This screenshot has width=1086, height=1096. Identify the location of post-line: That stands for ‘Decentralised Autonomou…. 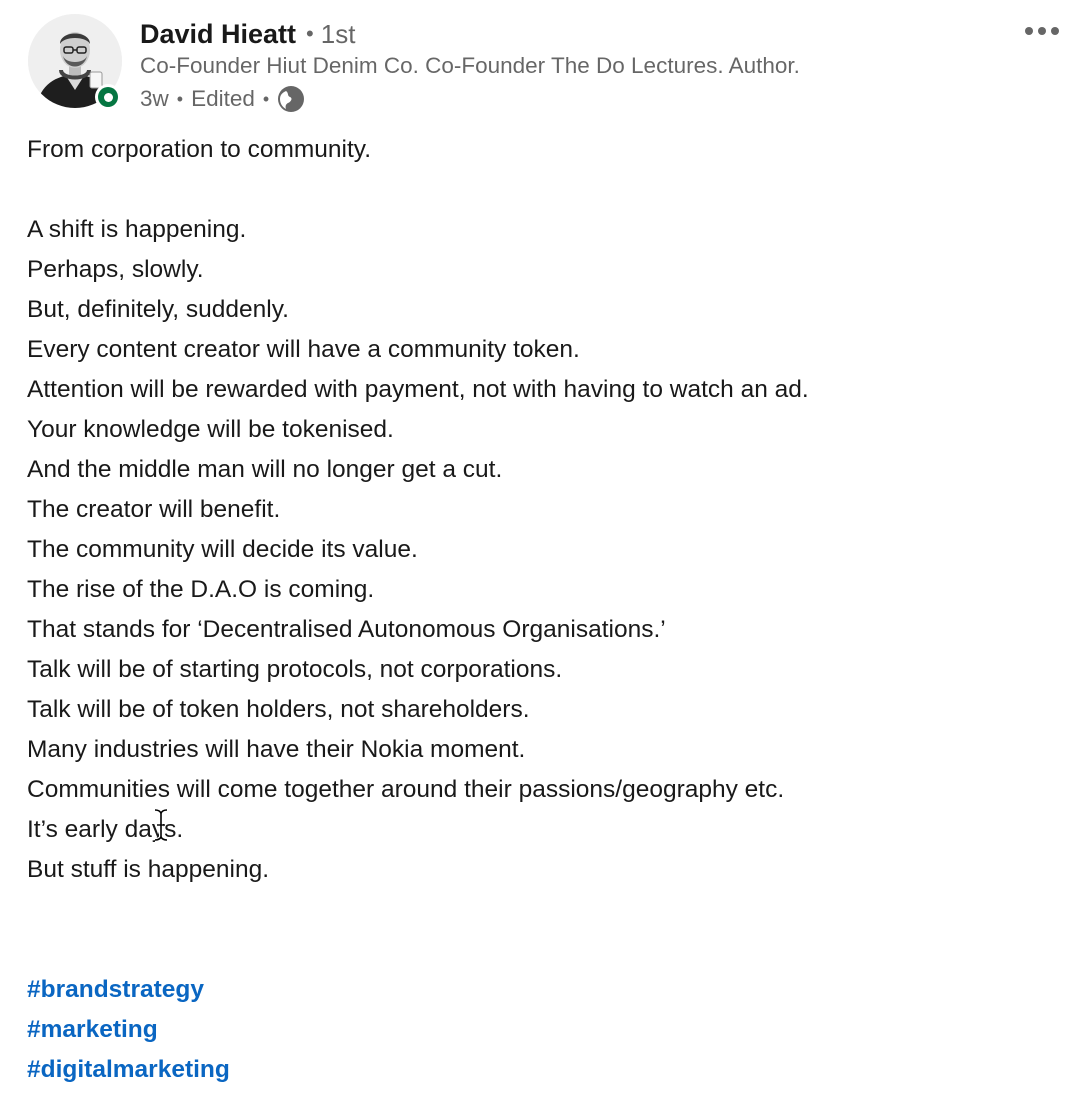
(346, 629).